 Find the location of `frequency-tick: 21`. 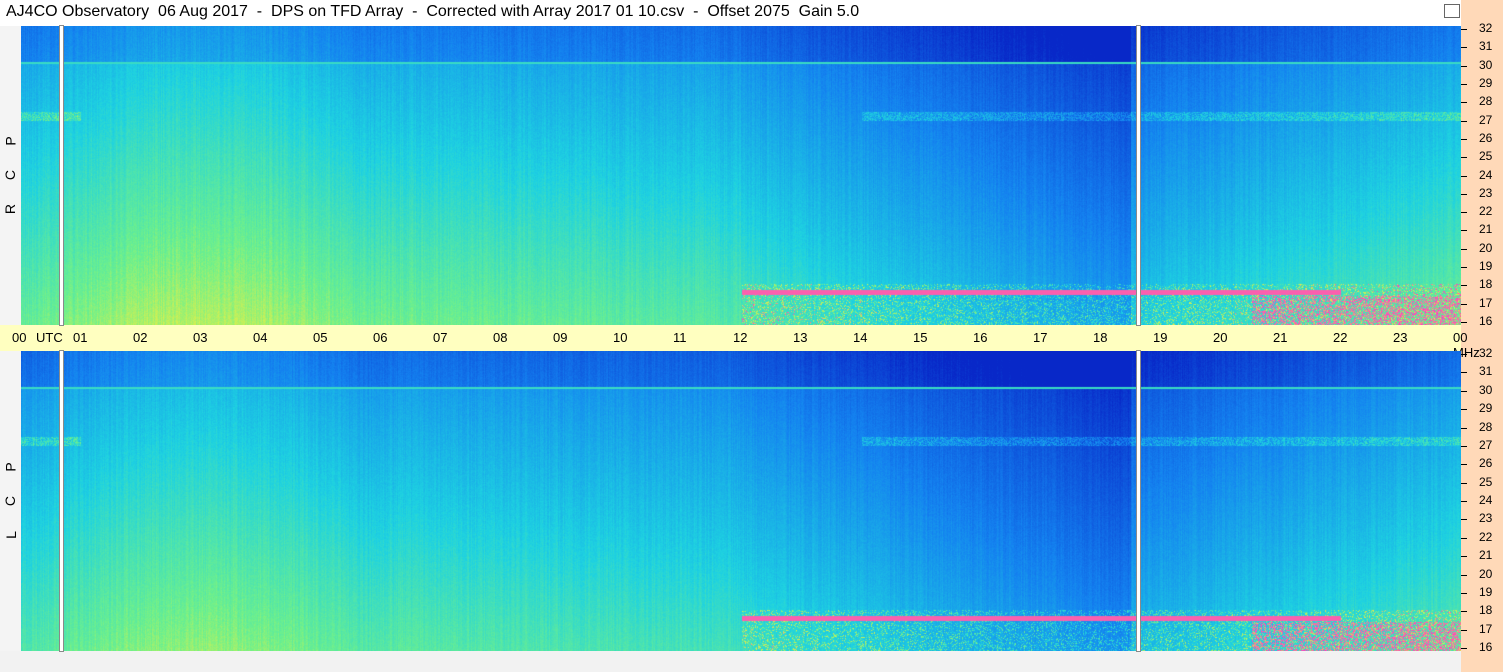

frequency-tick: 21 is located at coordinates (1482, 555).